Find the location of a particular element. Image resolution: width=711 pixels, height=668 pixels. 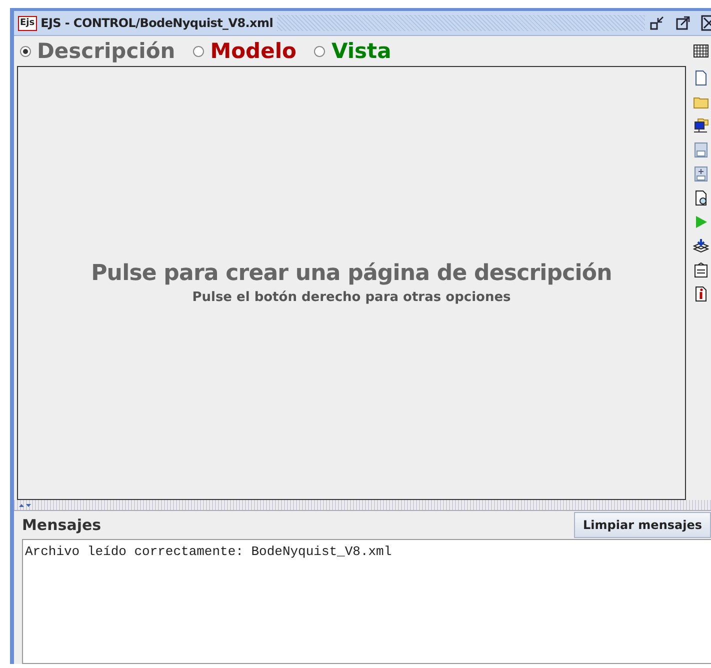

save-plus-icon is located at coordinates (701, 174).